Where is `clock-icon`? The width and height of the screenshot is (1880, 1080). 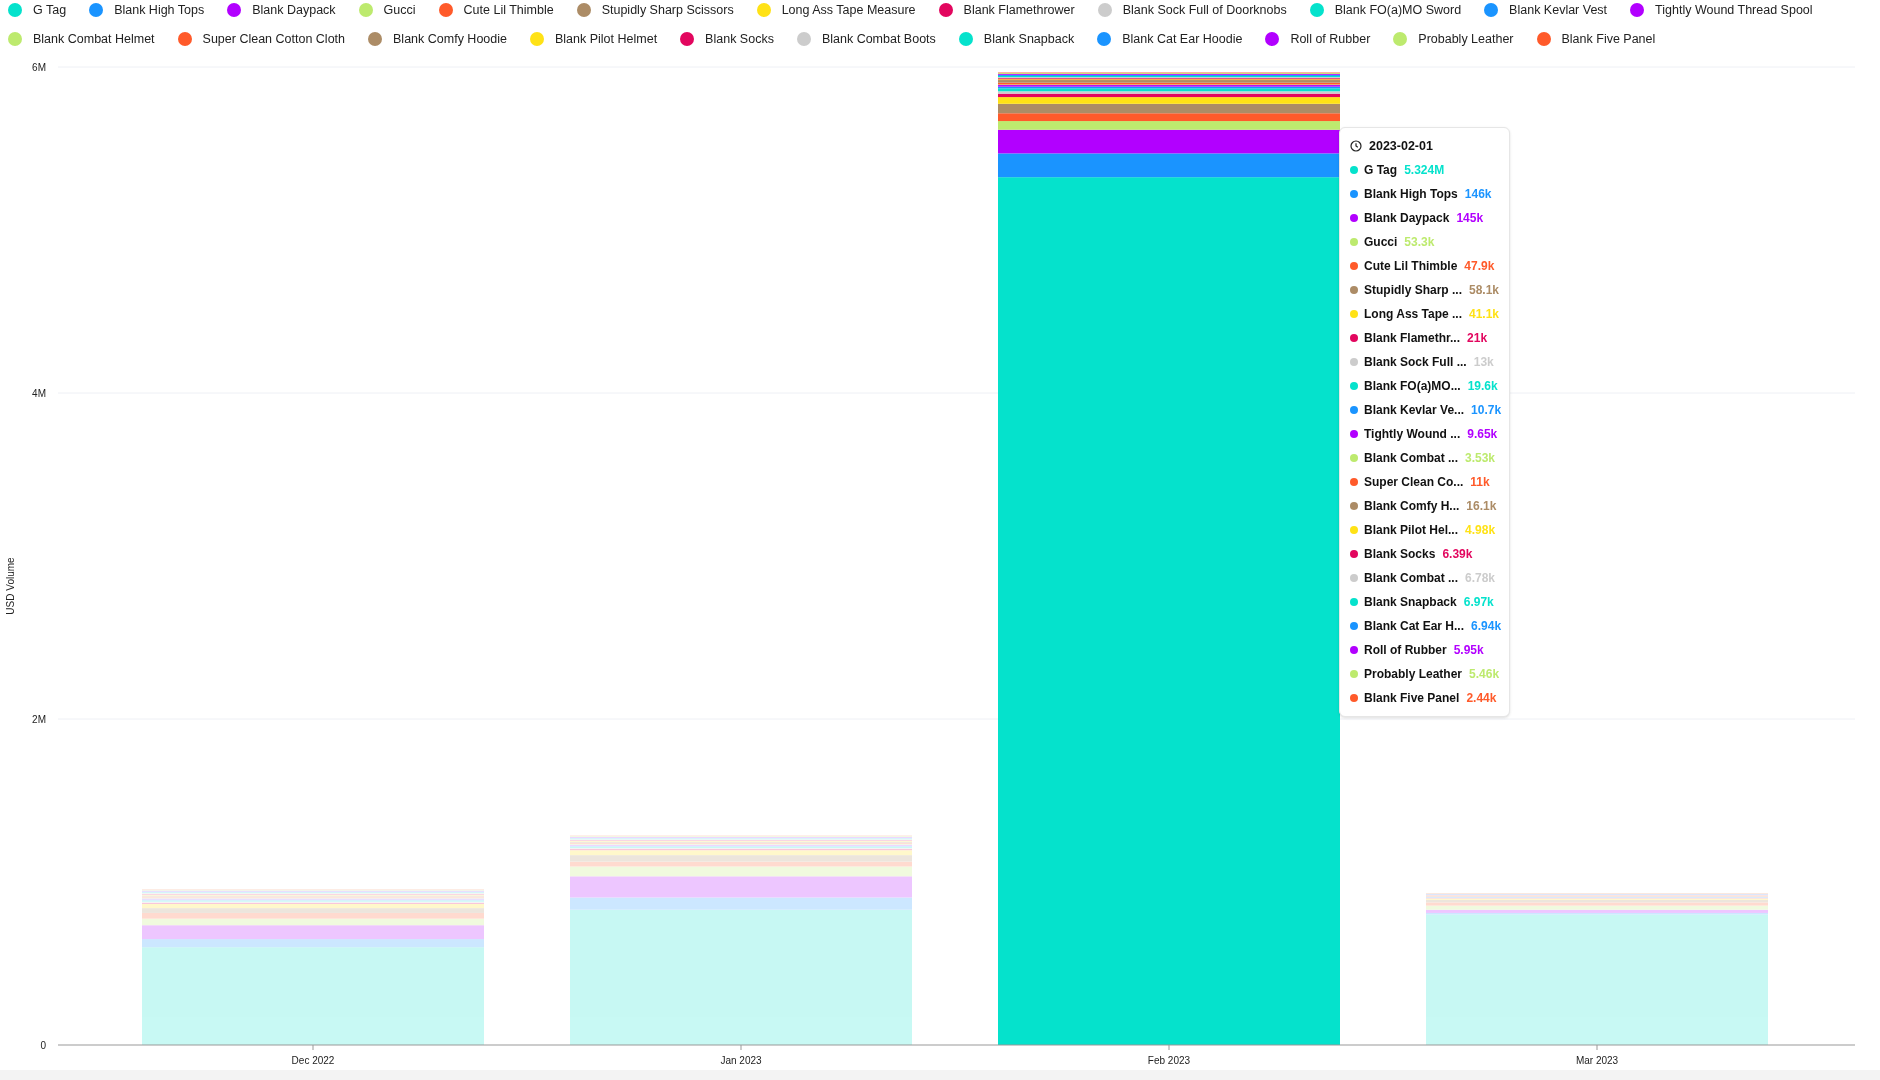 clock-icon is located at coordinates (1356, 146).